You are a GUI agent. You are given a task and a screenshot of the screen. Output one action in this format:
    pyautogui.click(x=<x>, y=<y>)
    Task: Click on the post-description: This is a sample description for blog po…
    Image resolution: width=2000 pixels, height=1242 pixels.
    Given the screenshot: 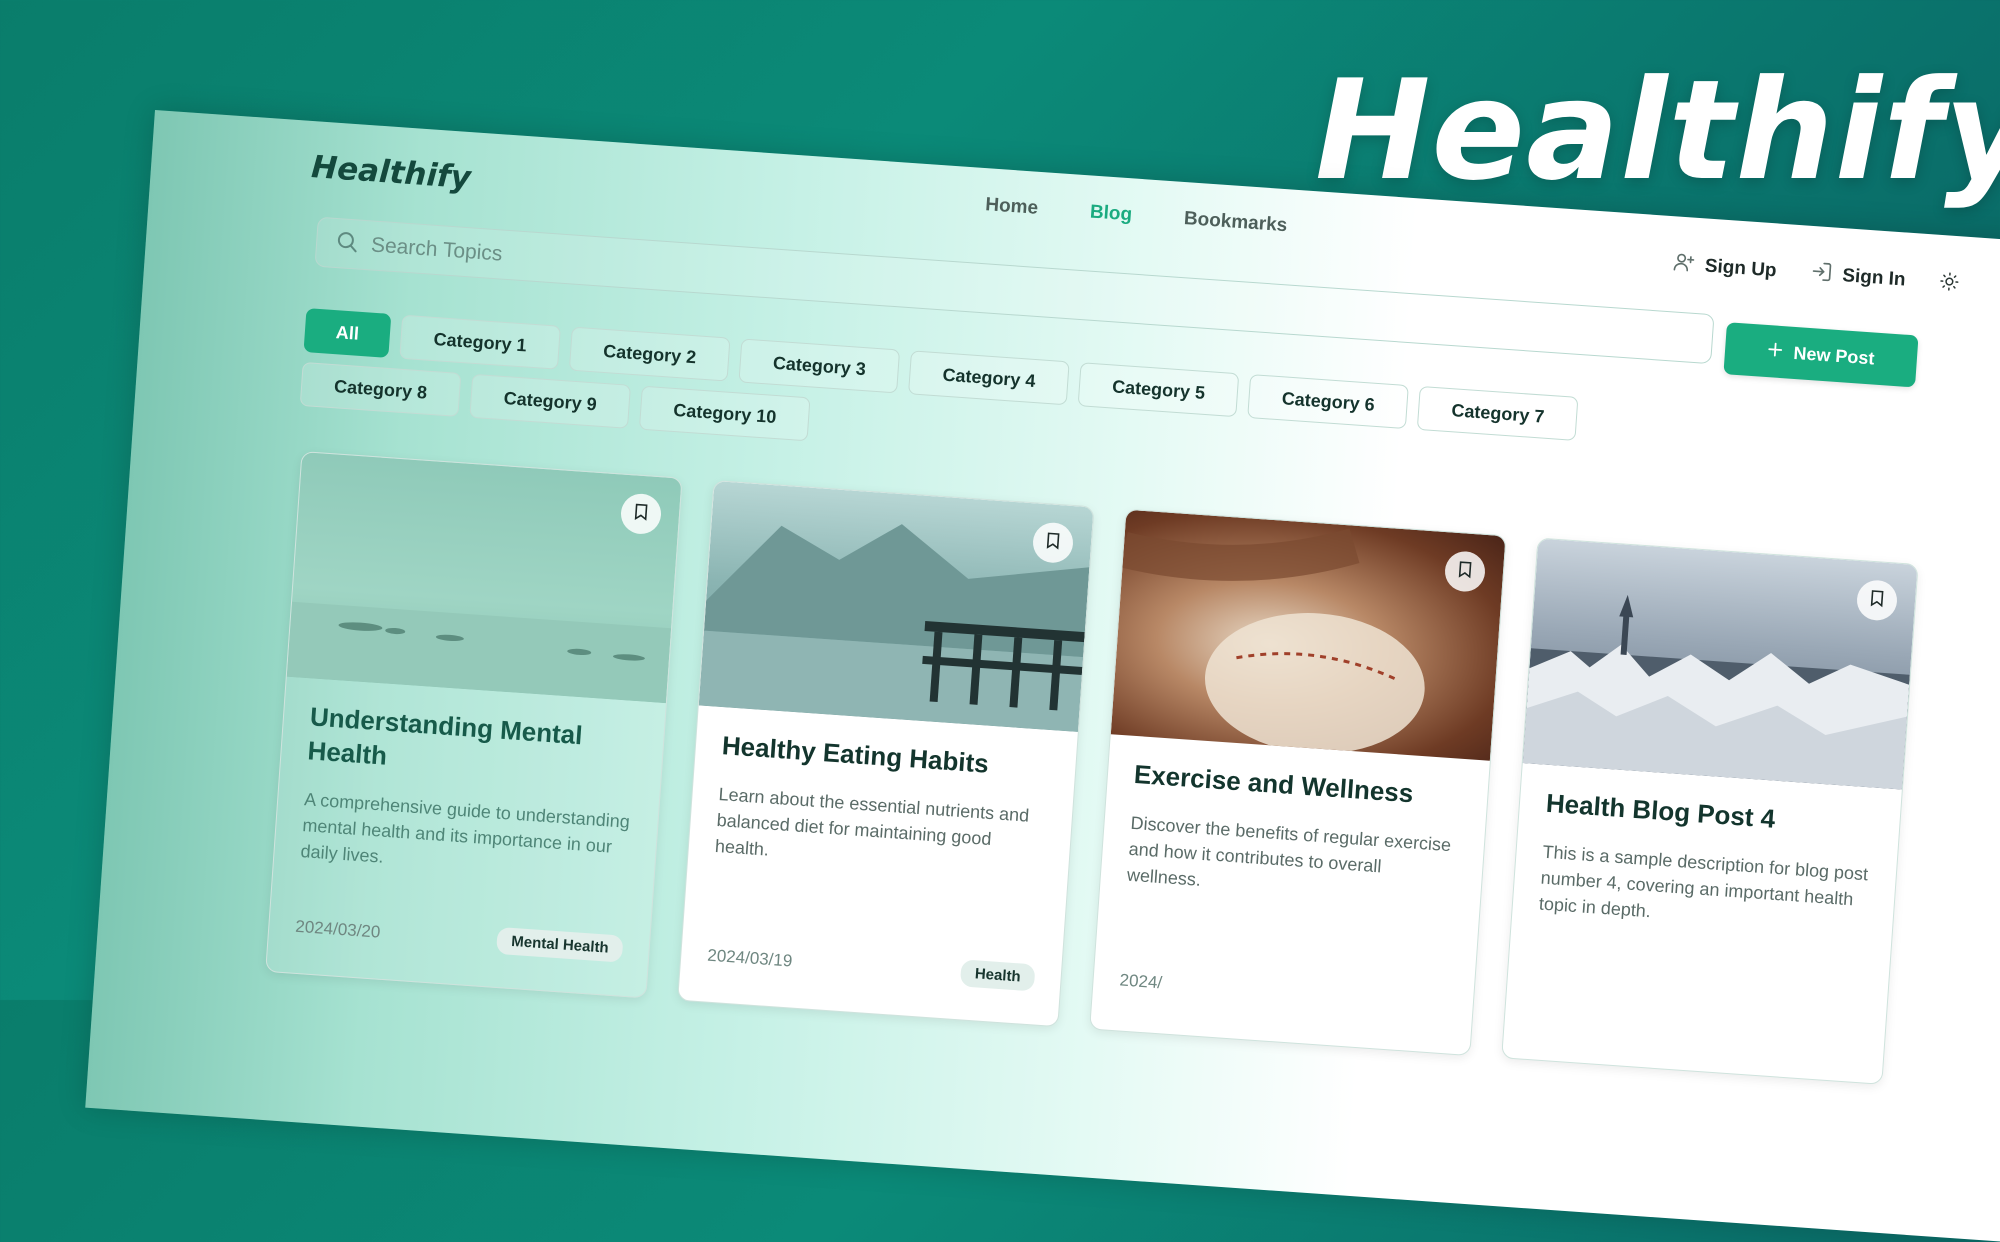 What is the action you would take?
    pyautogui.click(x=1703, y=881)
    